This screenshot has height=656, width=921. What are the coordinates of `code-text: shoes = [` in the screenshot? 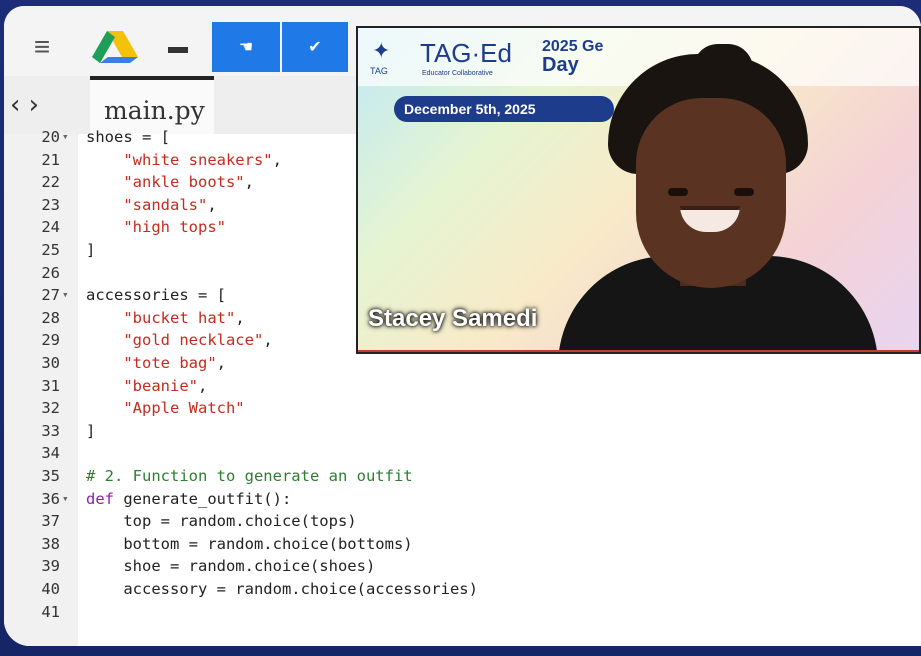 It's located at (128, 137).